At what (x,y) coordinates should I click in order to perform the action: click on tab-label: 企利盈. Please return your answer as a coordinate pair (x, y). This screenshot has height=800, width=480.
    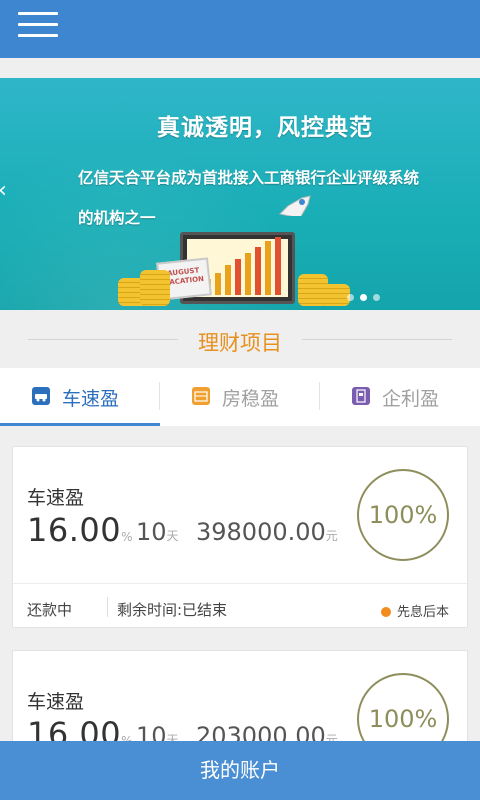
    Looking at the image, I should click on (411, 399).